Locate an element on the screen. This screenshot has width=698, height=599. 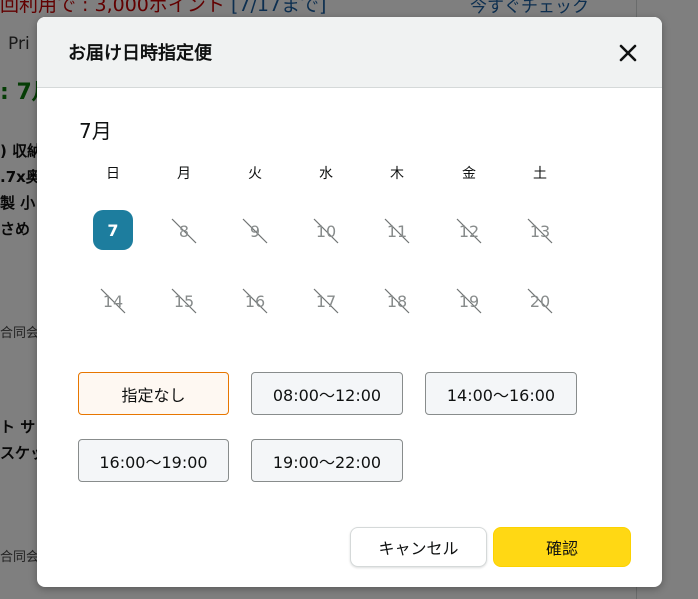
weekday-thu: 木 is located at coordinates (397, 174).